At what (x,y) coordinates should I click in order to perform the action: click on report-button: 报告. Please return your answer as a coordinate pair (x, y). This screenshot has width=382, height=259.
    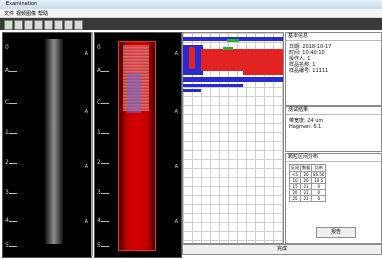
    Looking at the image, I should click on (336, 232).